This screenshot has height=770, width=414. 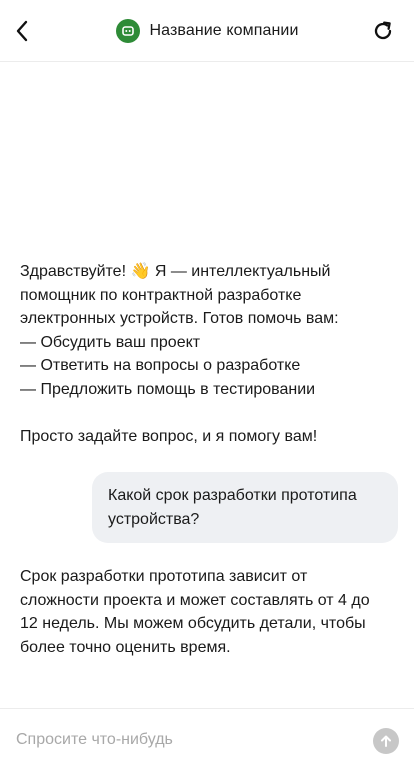 I want to click on back-button, so click(x=22, y=31).